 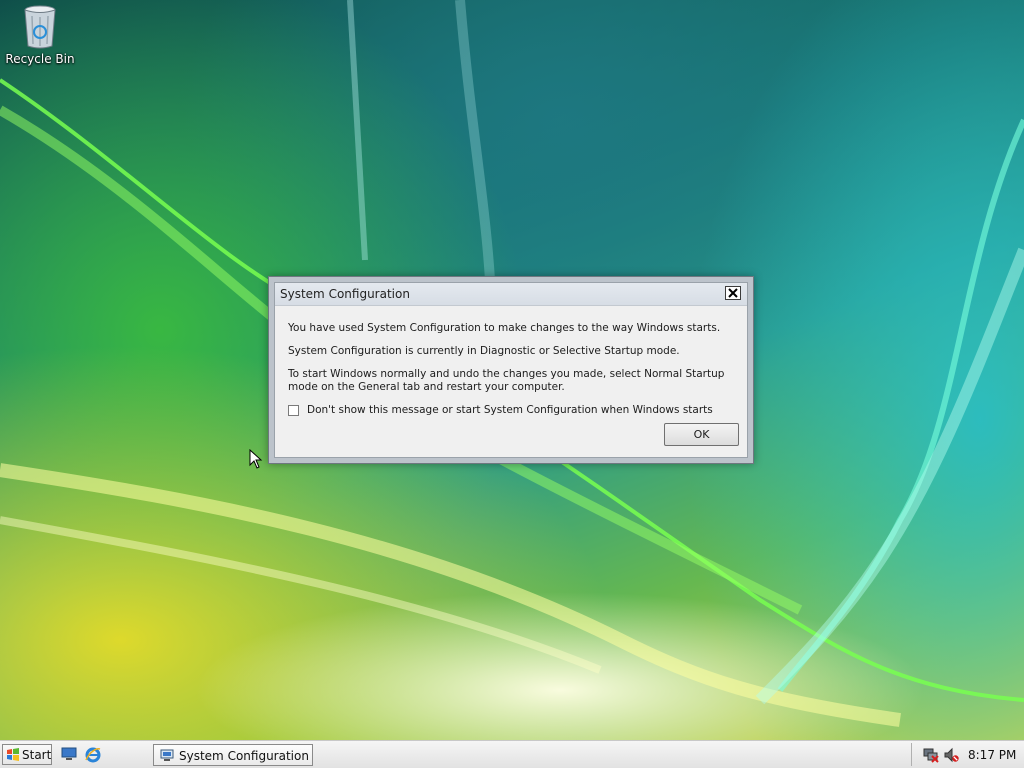 What do you see at coordinates (69, 754) in the screenshot?
I see `show-desktop-icon` at bounding box center [69, 754].